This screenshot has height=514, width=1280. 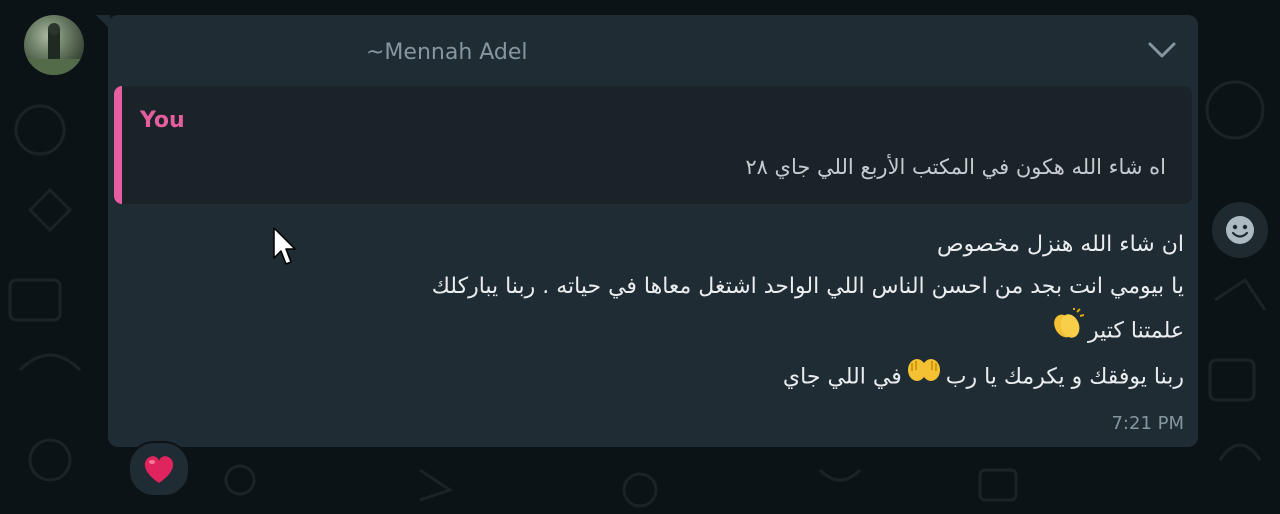 What do you see at coordinates (1147, 423) in the screenshot?
I see `message-timestamp: 7:21 PM` at bounding box center [1147, 423].